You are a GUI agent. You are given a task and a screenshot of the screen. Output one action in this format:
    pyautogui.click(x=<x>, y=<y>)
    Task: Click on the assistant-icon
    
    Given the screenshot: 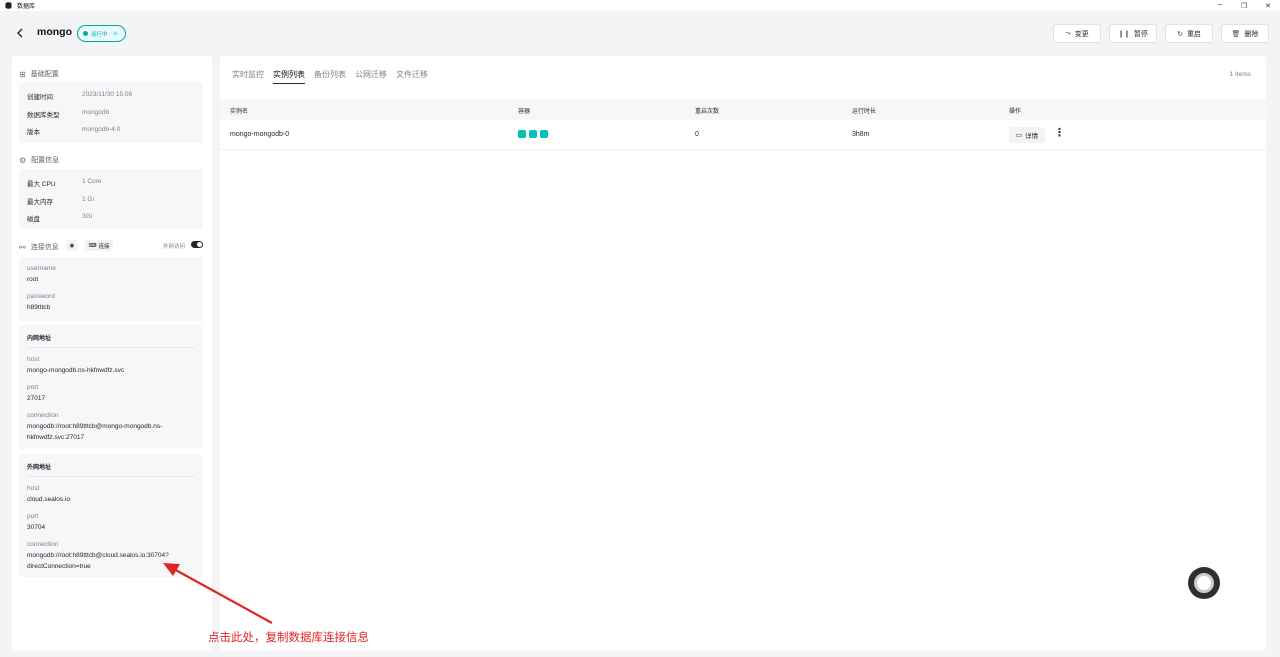 What is the action you would take?
    pyautogui.click(x=1204, y=583)
    